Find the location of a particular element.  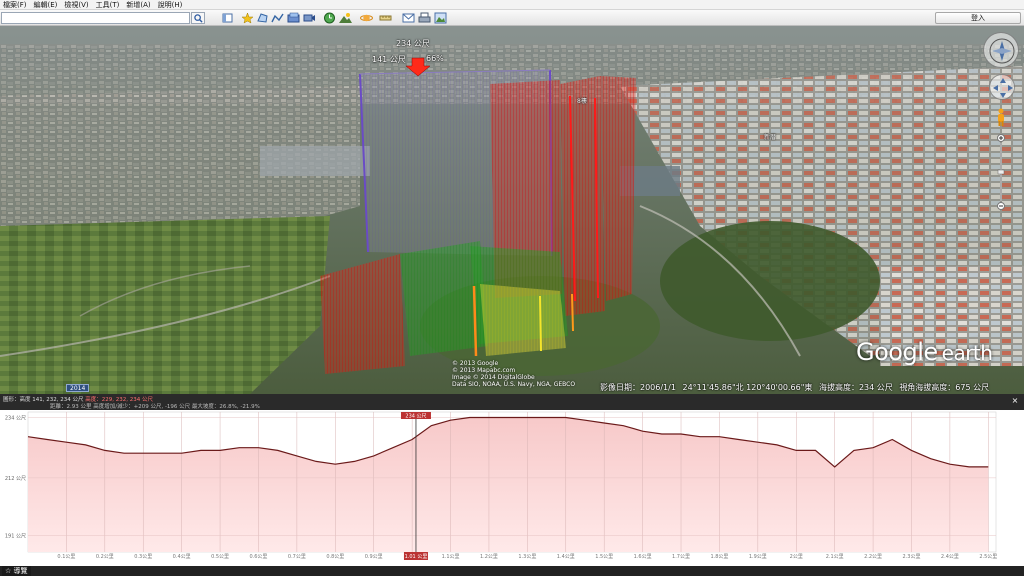

planets-icon is located at coordinates (366, 18).